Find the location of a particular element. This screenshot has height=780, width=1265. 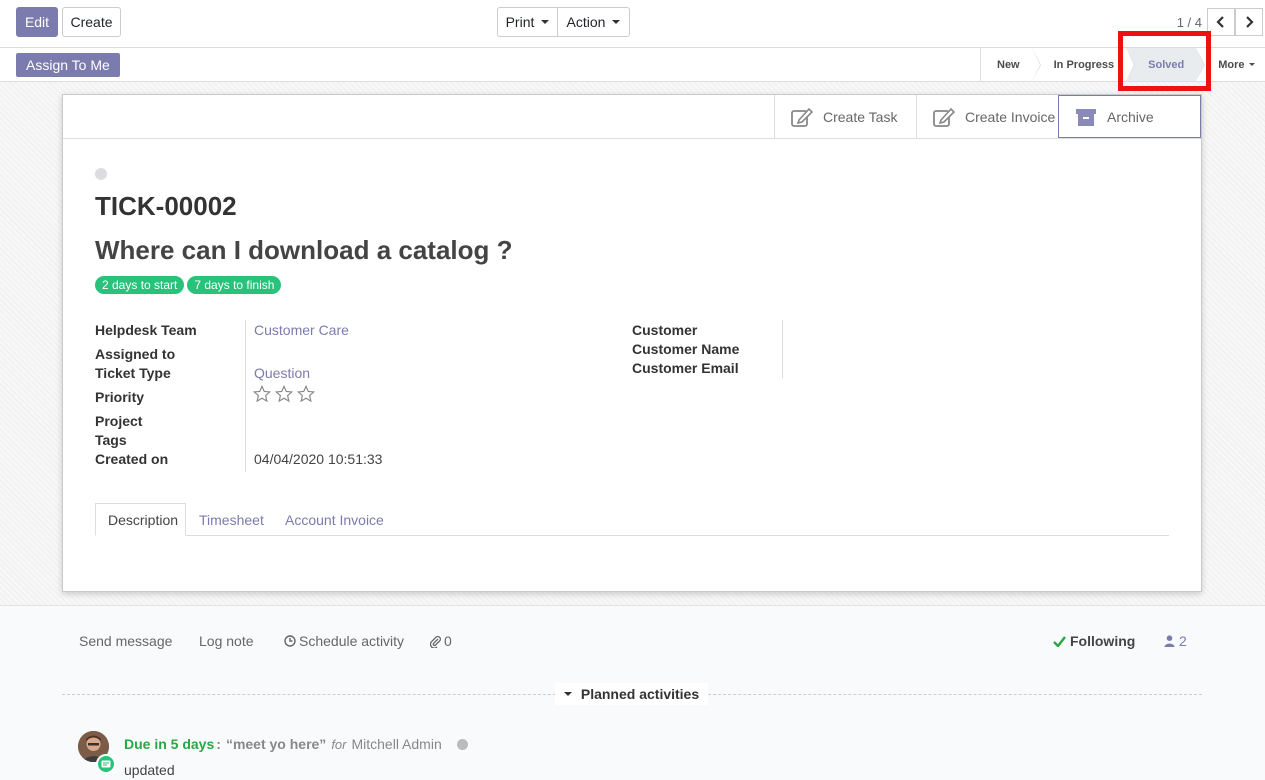

ticket-title: Where can I download a catalog ? is located at coordinates (304, 250).